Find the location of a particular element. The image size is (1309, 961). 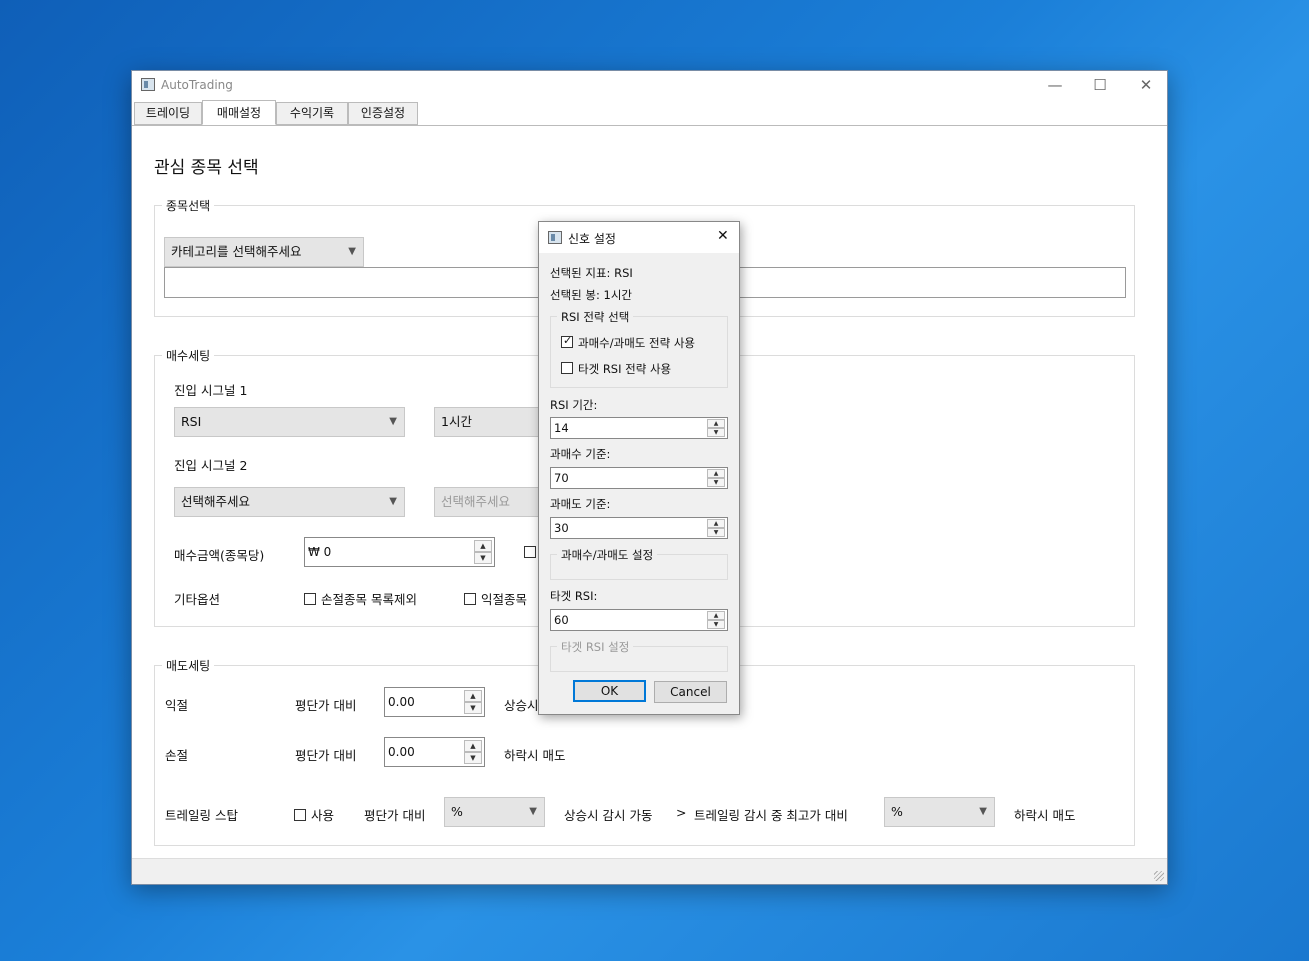

buy-amount-spinbox: ₩ 0 ▲ ▼ is located at coordinates (399, 552).